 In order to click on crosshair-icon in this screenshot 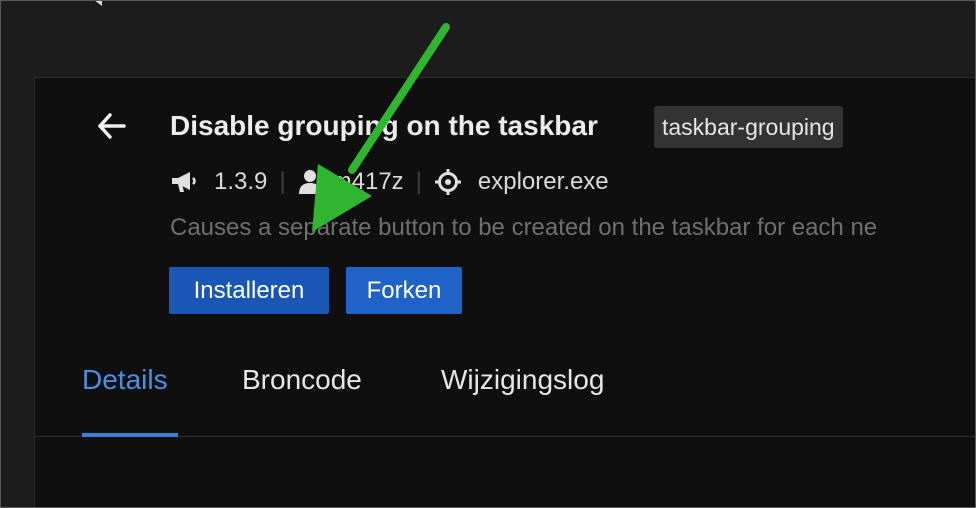, I will do `click(448, 182)`.